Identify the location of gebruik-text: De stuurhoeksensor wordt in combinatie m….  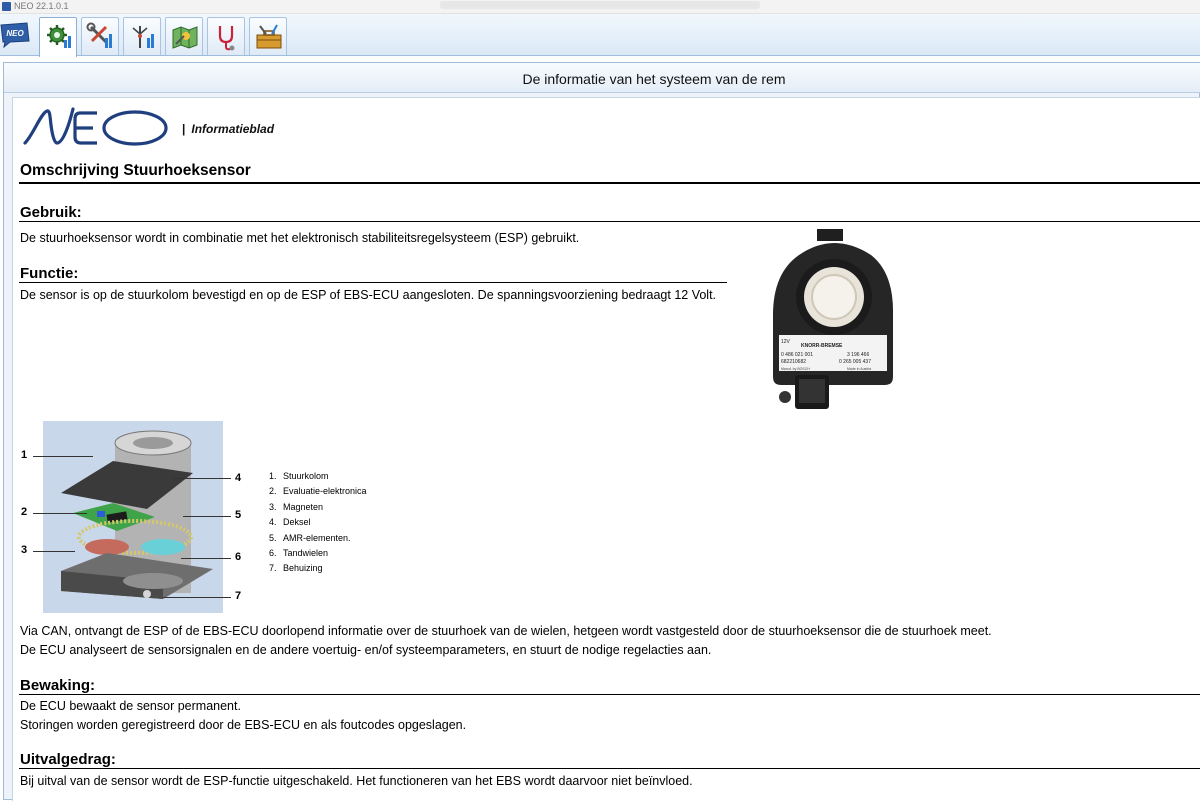
(300, 238).